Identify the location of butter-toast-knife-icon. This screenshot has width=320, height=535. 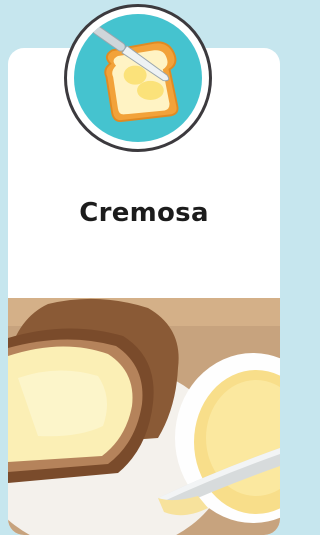
(135, 74).